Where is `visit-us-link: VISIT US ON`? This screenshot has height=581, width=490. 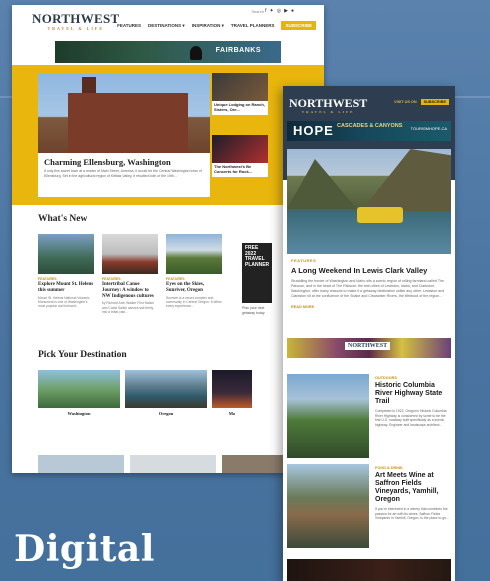
visit-us-link: VISIT US ON is located at coordinates (405, 102).